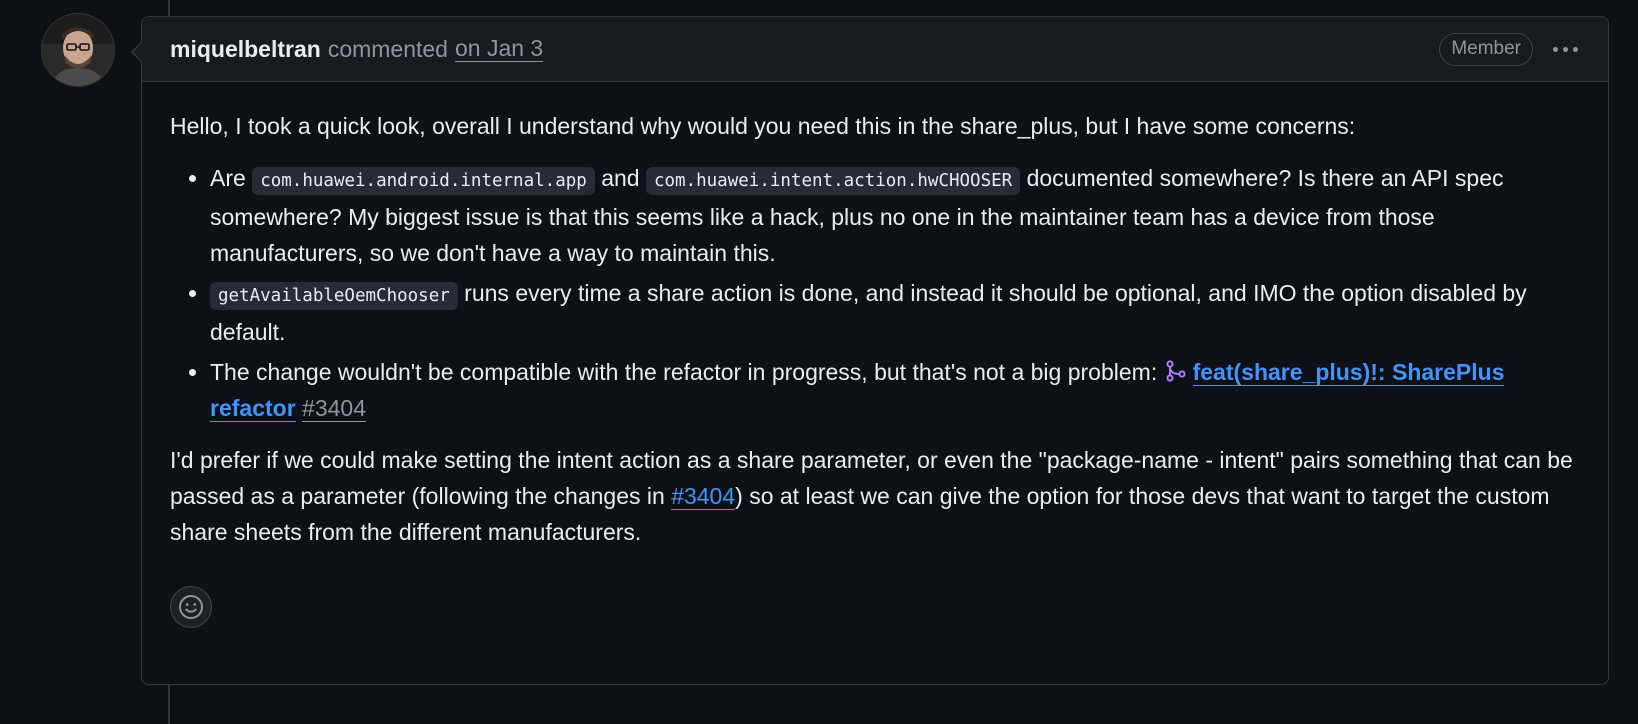  I want to click on role-badge: Member, so click(1486, 49).